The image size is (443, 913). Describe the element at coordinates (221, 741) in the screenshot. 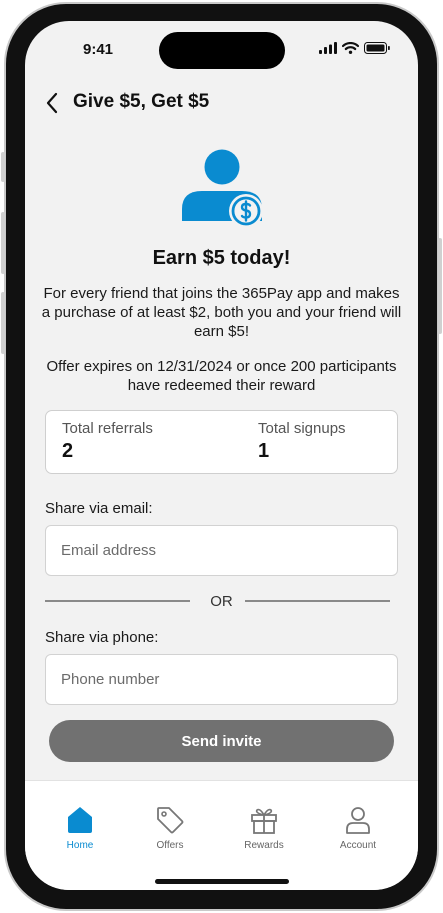

I see `send-invite-button: Send invite` at that location.